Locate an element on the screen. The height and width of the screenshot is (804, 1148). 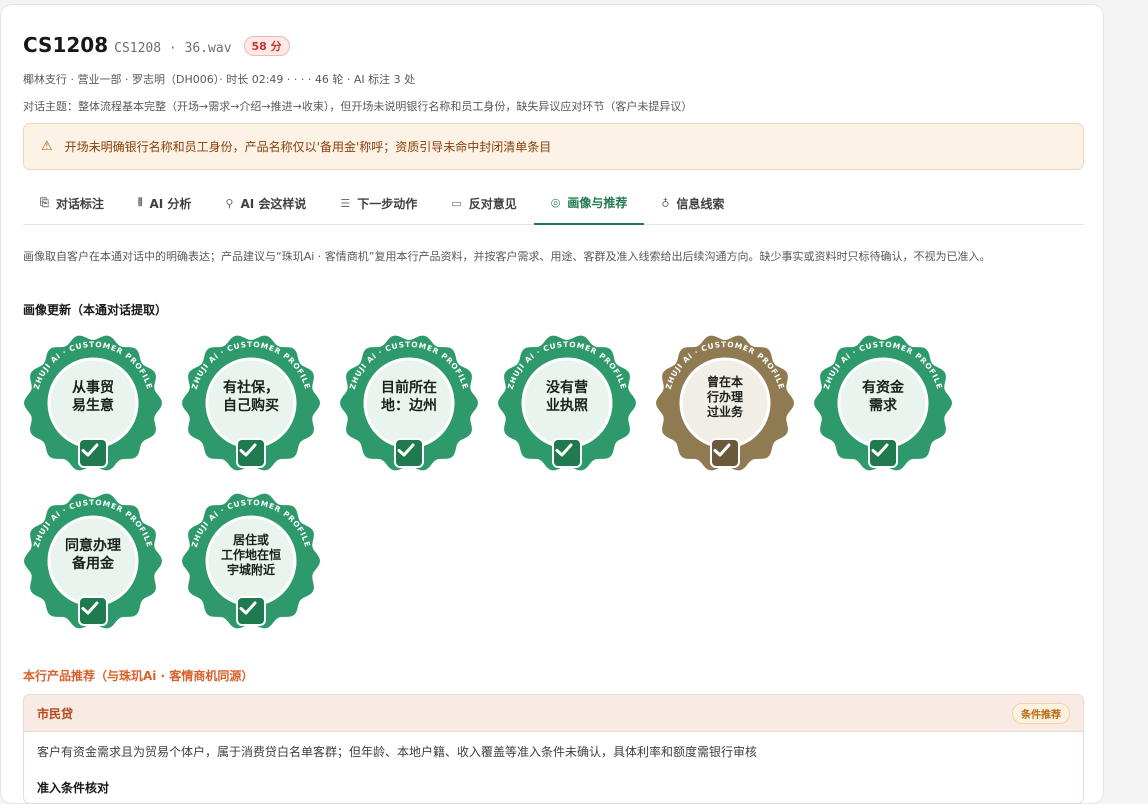
tab-magic-wand: ⚲ AI 会这样说 is located at coordinates (265, 203).